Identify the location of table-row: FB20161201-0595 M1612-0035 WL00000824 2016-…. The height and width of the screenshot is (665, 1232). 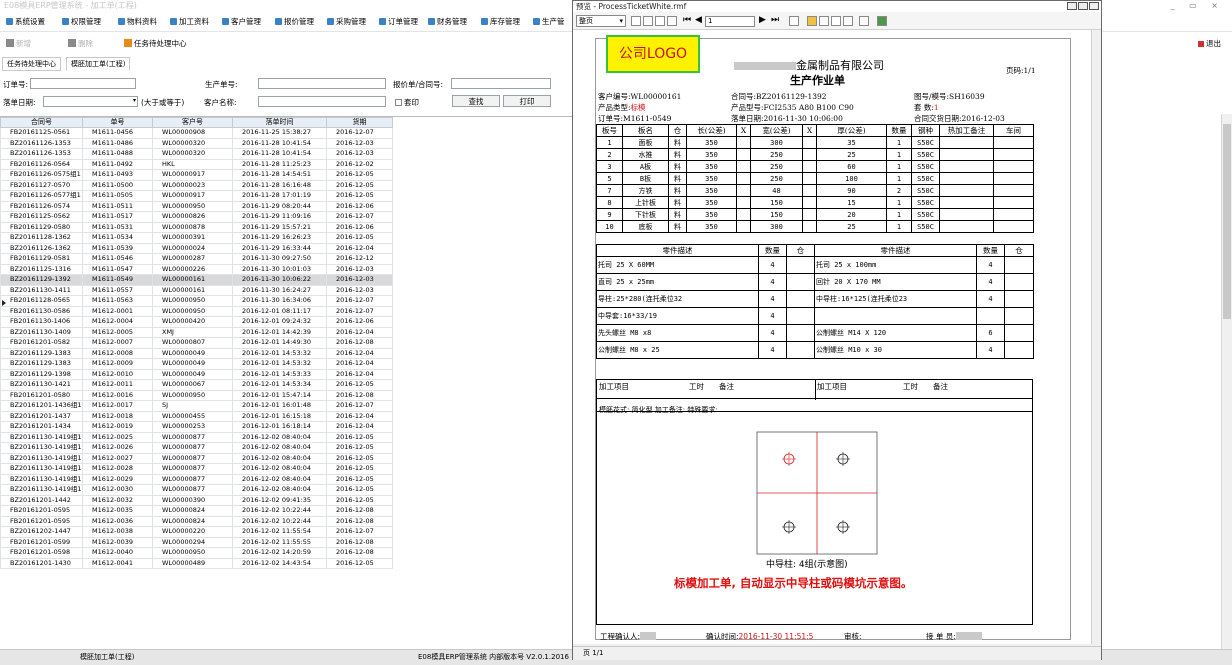
(196, 511).